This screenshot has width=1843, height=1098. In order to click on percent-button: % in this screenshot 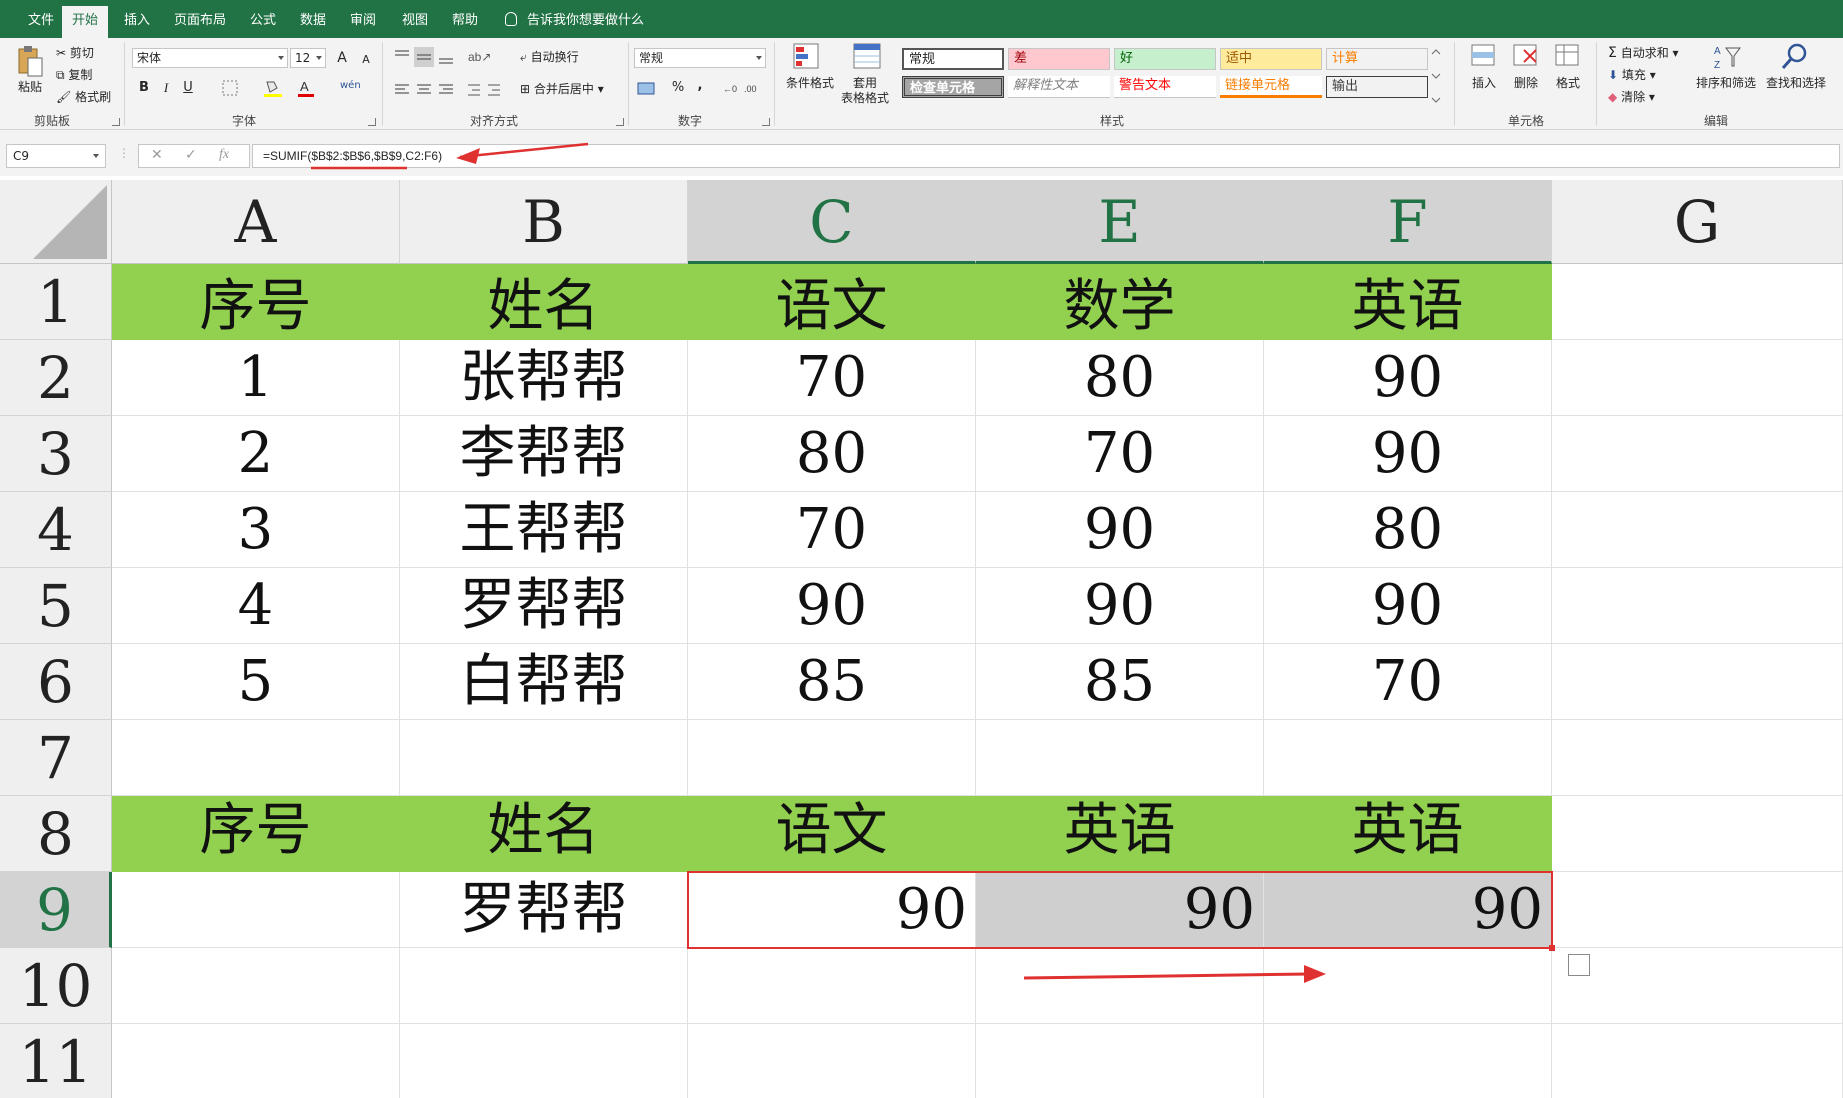, I will do `click(678, 88)`.